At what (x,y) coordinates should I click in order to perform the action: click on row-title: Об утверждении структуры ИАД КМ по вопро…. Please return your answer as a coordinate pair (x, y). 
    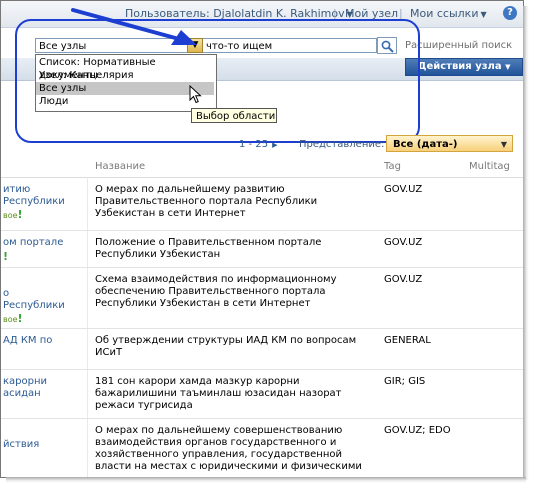
    Looking at the image, I should click on (230, 347).